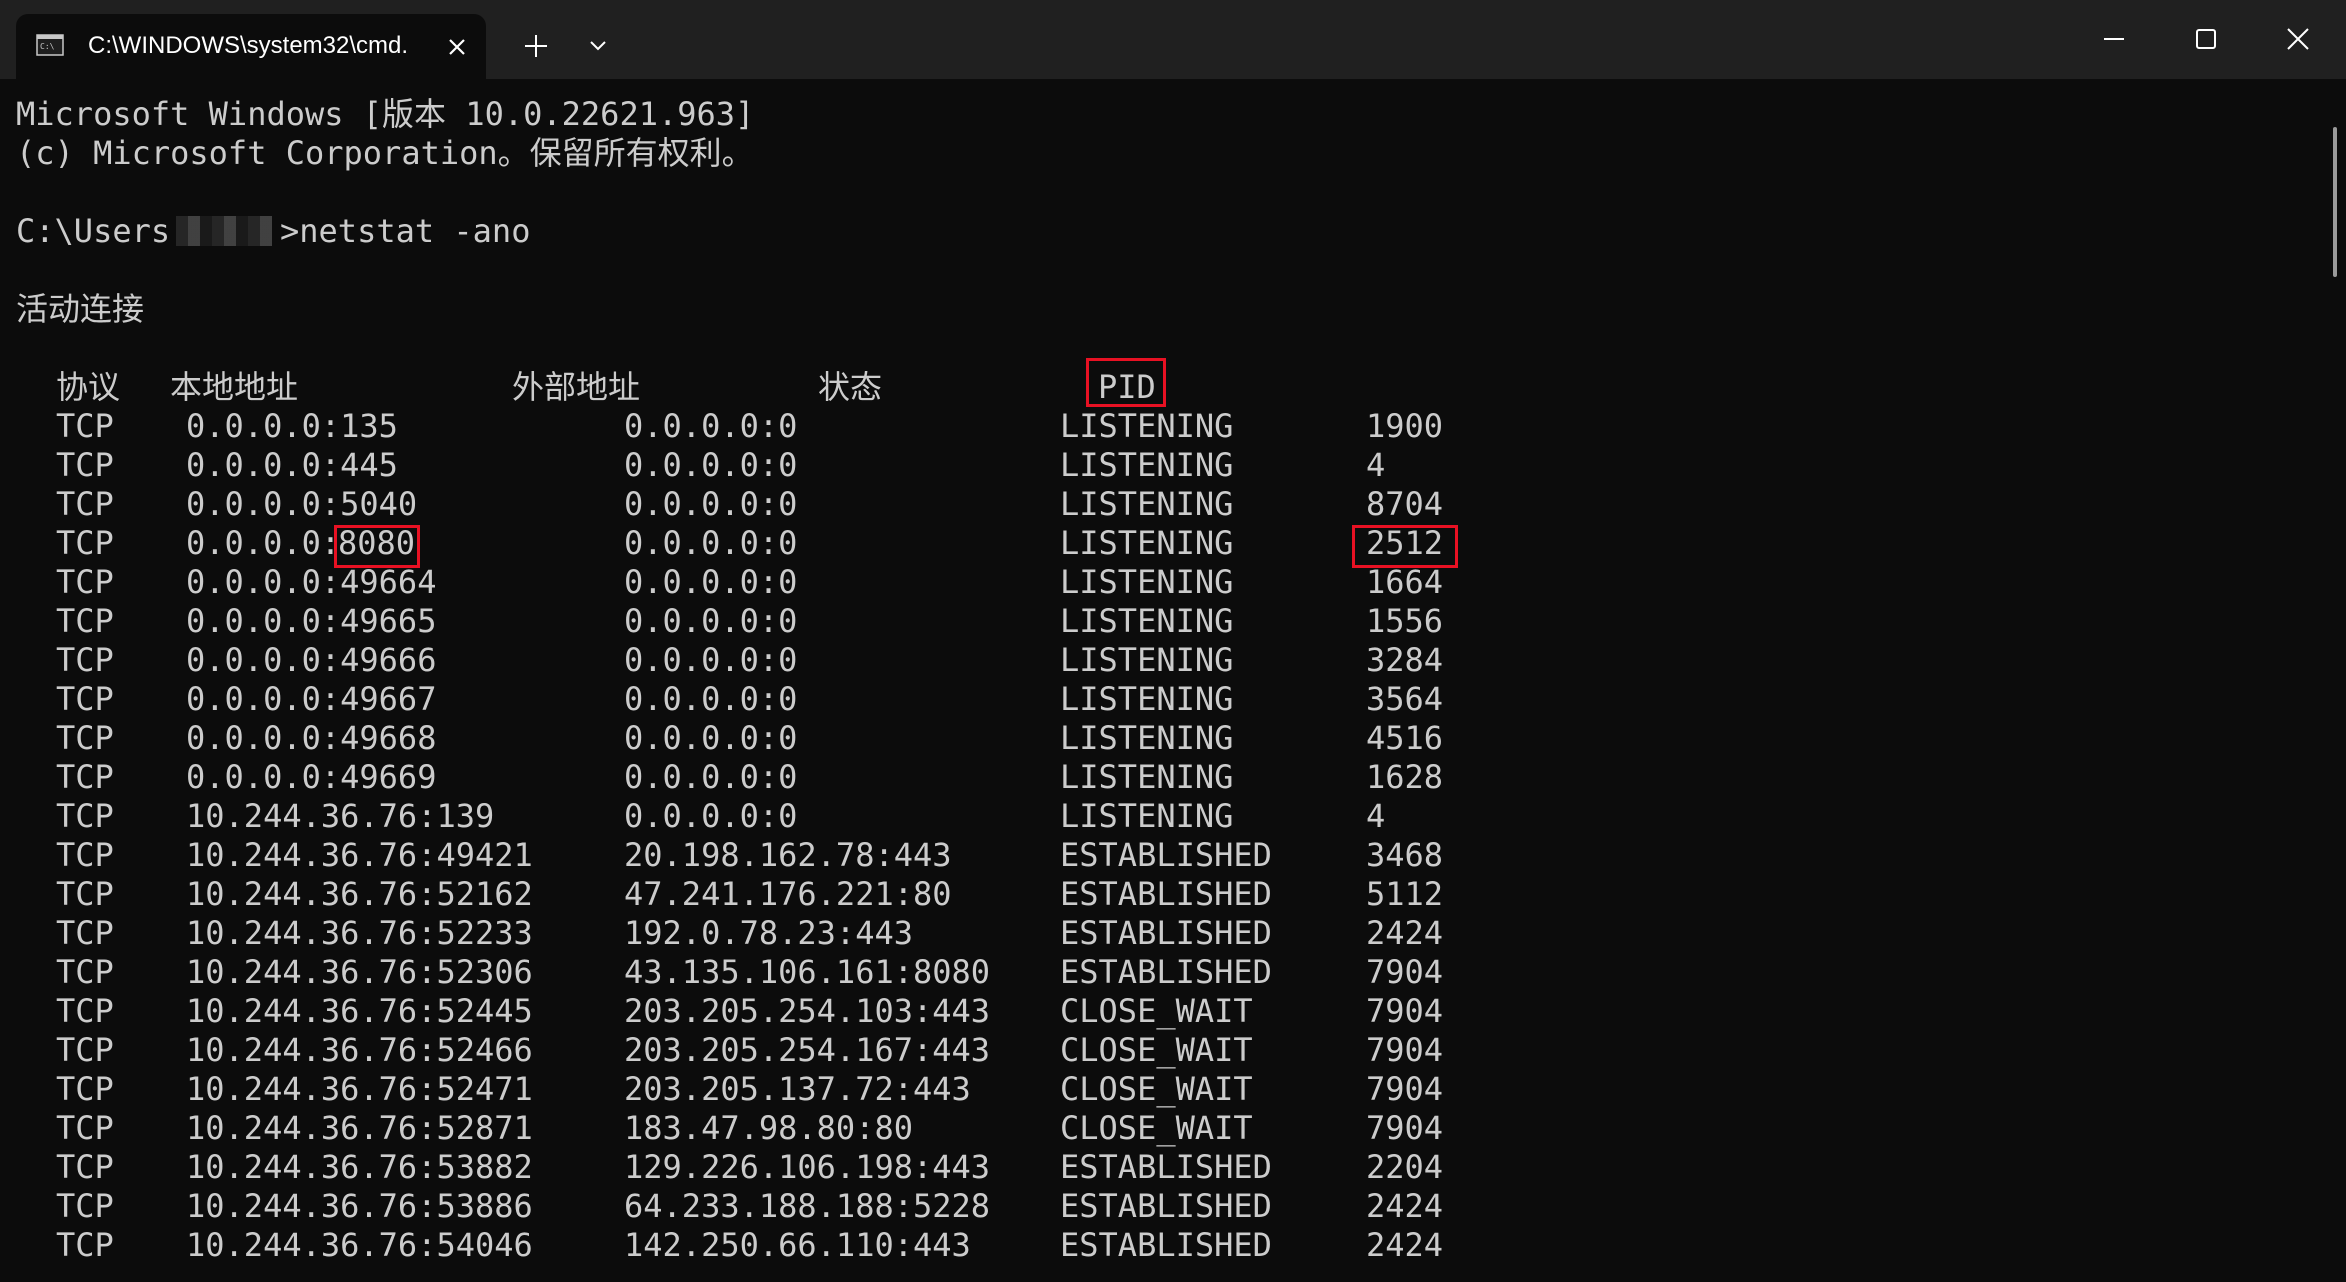  I want to click on minimize-button, so click(2114, 39).